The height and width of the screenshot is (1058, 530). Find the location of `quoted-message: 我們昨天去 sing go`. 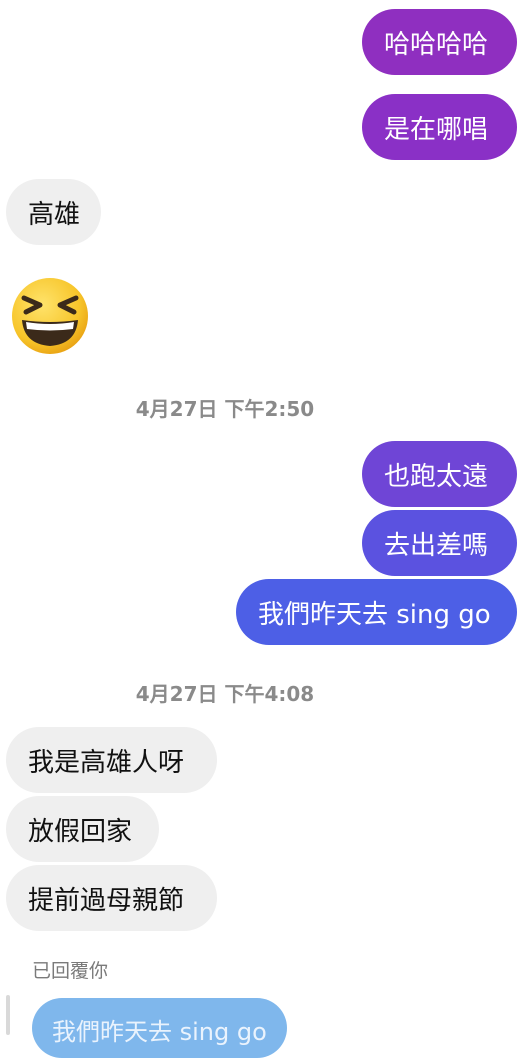

quoted-message: 我們昨天去 sing go is located at coordinates (159, 1028).